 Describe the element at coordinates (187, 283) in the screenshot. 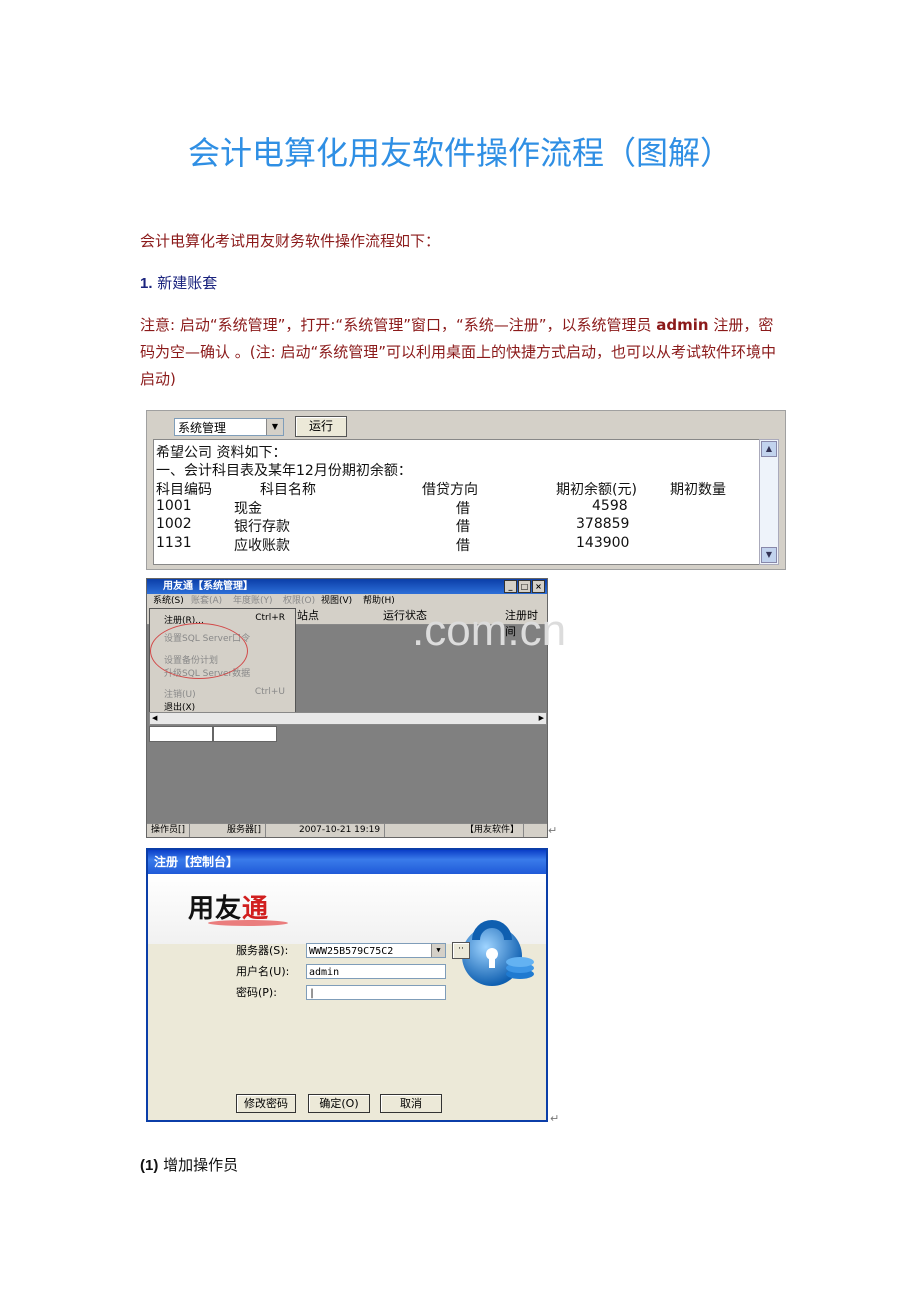

I see `section-label: 新建账套` at that location.